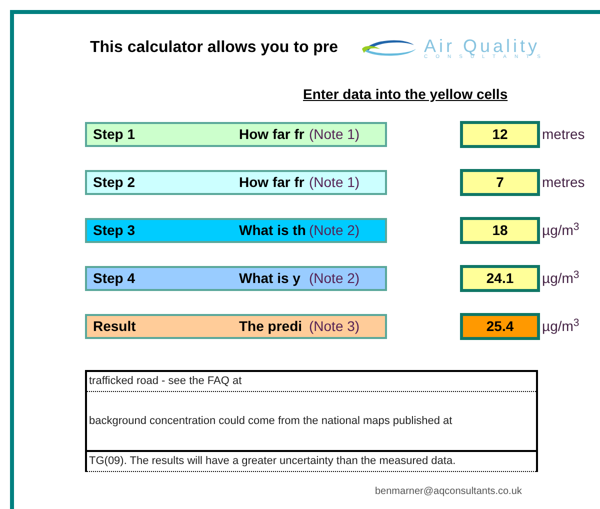 The image size is (600, 509). Describe the element at coordinates (115, 326) in the screenshot. I see `step-label: Result` at that location.